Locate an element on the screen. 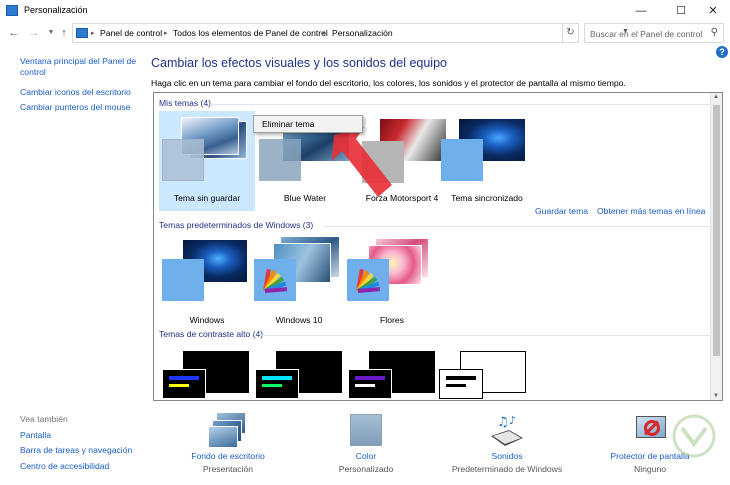  sounds-icon: ♫ ♪ is located at coordinates (507, 430).